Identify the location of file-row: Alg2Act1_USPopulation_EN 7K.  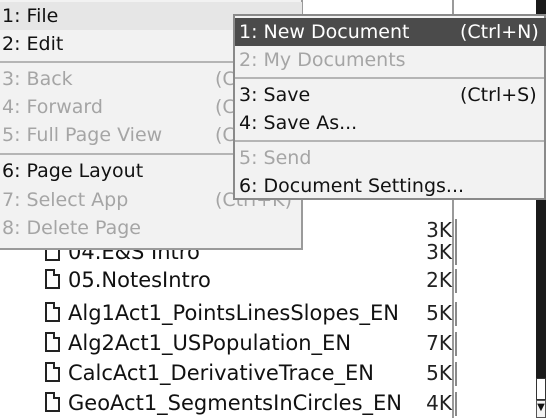
(268, 343).